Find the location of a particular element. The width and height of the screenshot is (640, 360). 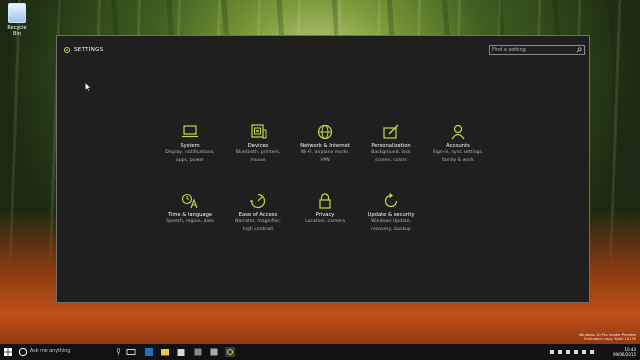

tile-title: Accounts is located at coordinates (458, 146).